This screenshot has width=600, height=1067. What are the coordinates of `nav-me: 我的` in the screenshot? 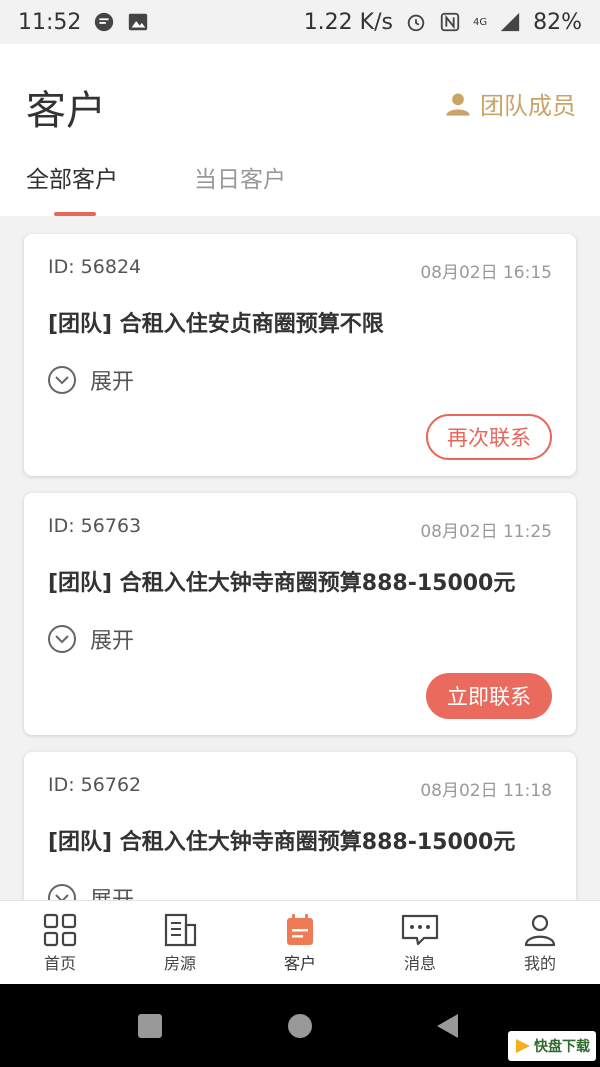 It's located at (540, 943).